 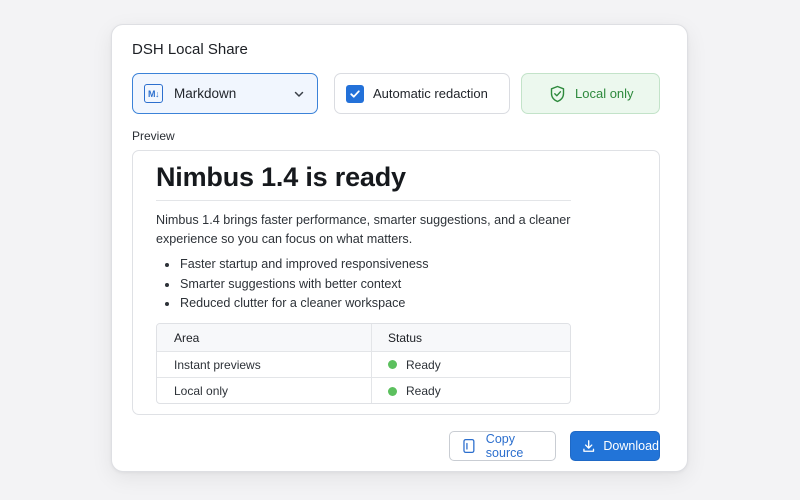 I want to click on format-dropdown: M↓ Markdown, so click(x=225, y=93).